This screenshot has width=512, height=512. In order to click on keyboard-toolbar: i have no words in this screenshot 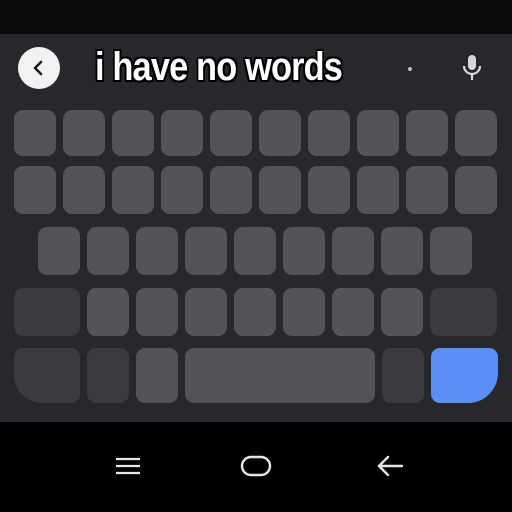, I will do `click(256, 67)`.